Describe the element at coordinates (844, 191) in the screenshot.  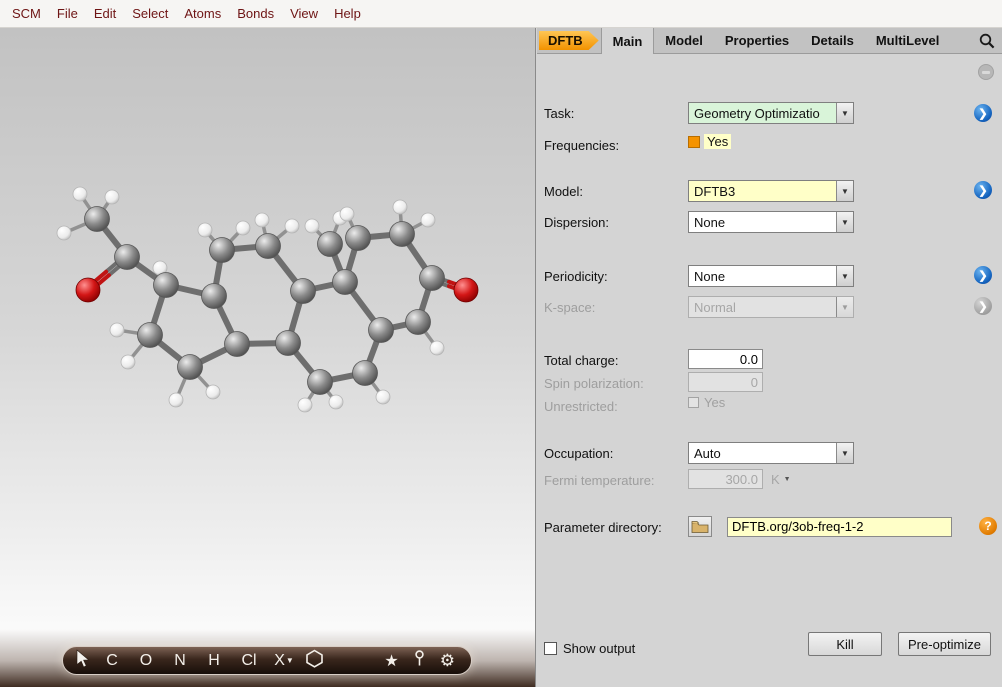
I see `model-dropdown-icon: ▼` at that location.